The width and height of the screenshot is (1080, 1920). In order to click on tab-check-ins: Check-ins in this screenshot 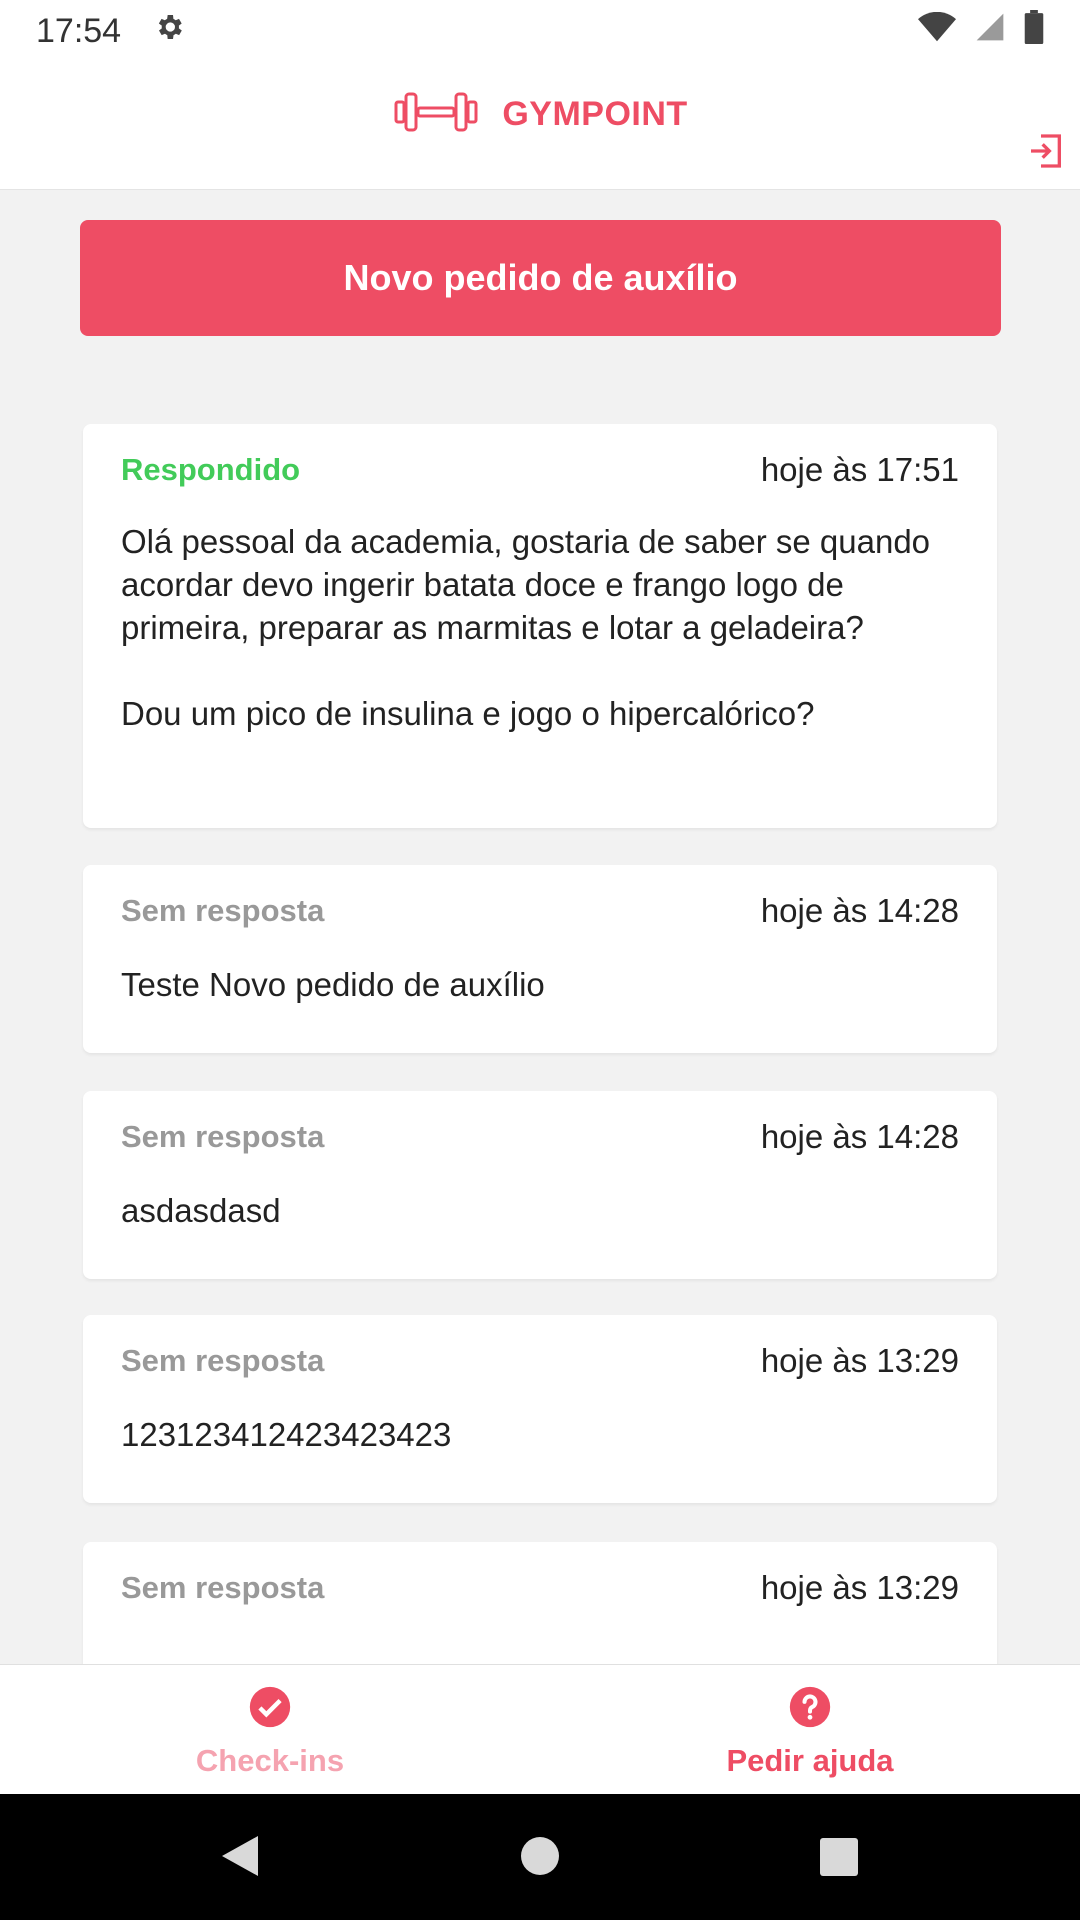, I will do `click(270, 1730)`.